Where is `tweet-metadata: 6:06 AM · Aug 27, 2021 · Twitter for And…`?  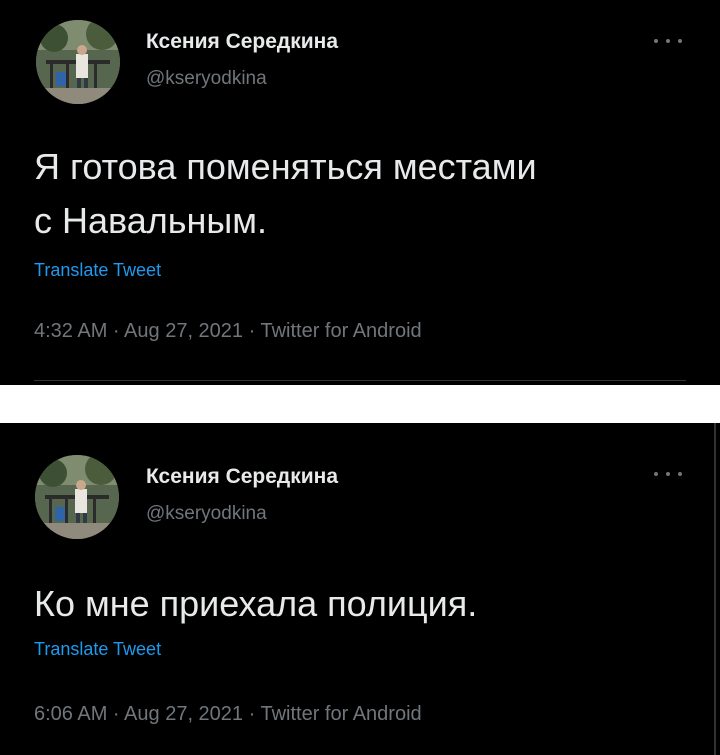 tweet-metadata: 6:06 AM · Aug 27, 2021 · Twitter for And… is located at coordinates (228, 714).